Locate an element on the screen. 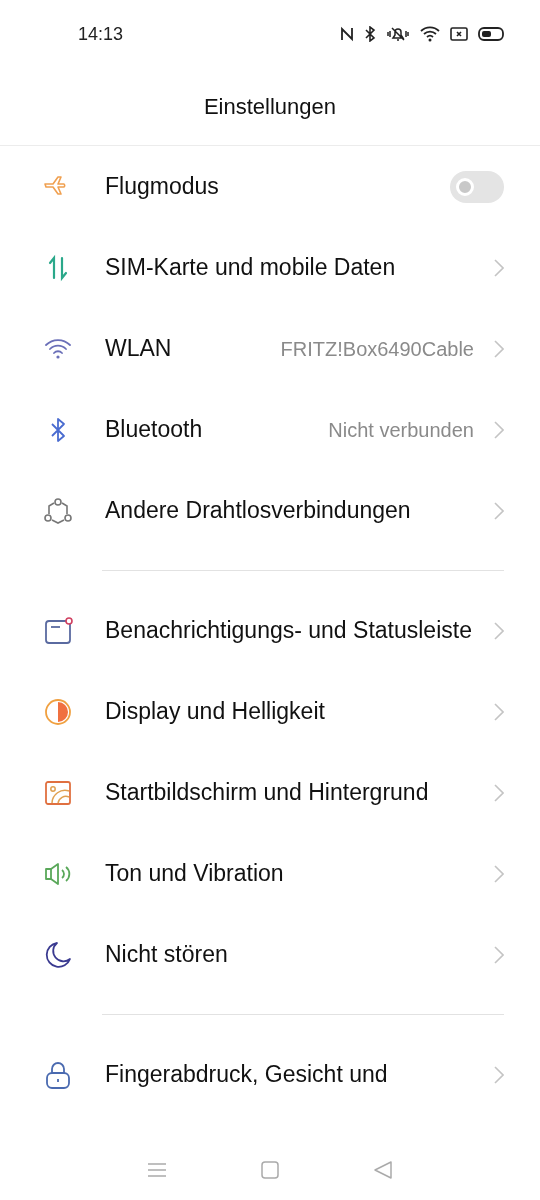 This screenshot has height=1200, width=540. status-time: 14:13 is located at coordinates (101, 34).